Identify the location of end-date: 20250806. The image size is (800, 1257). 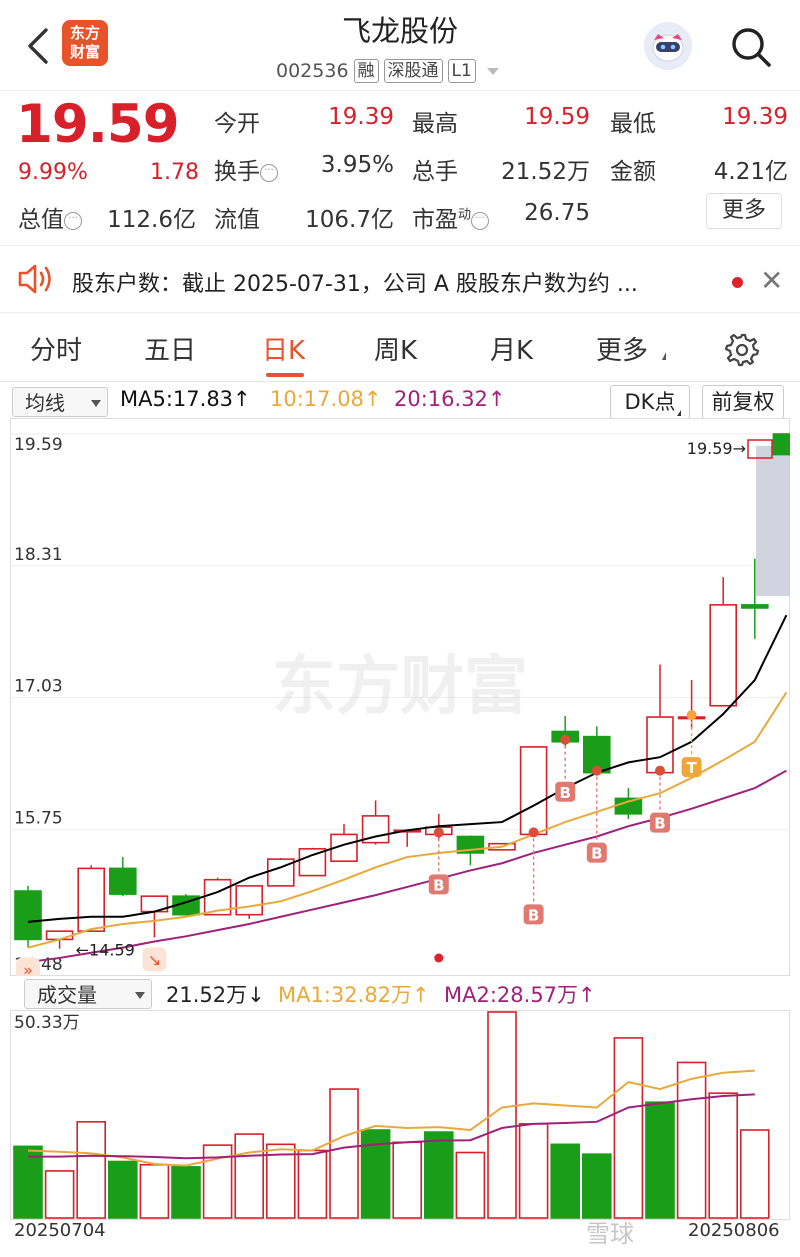
(734, 1230).